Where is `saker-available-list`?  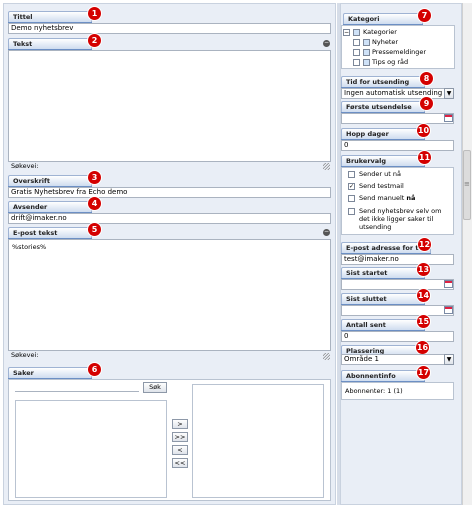
saker-available-list is located at coordinates (91, 449).